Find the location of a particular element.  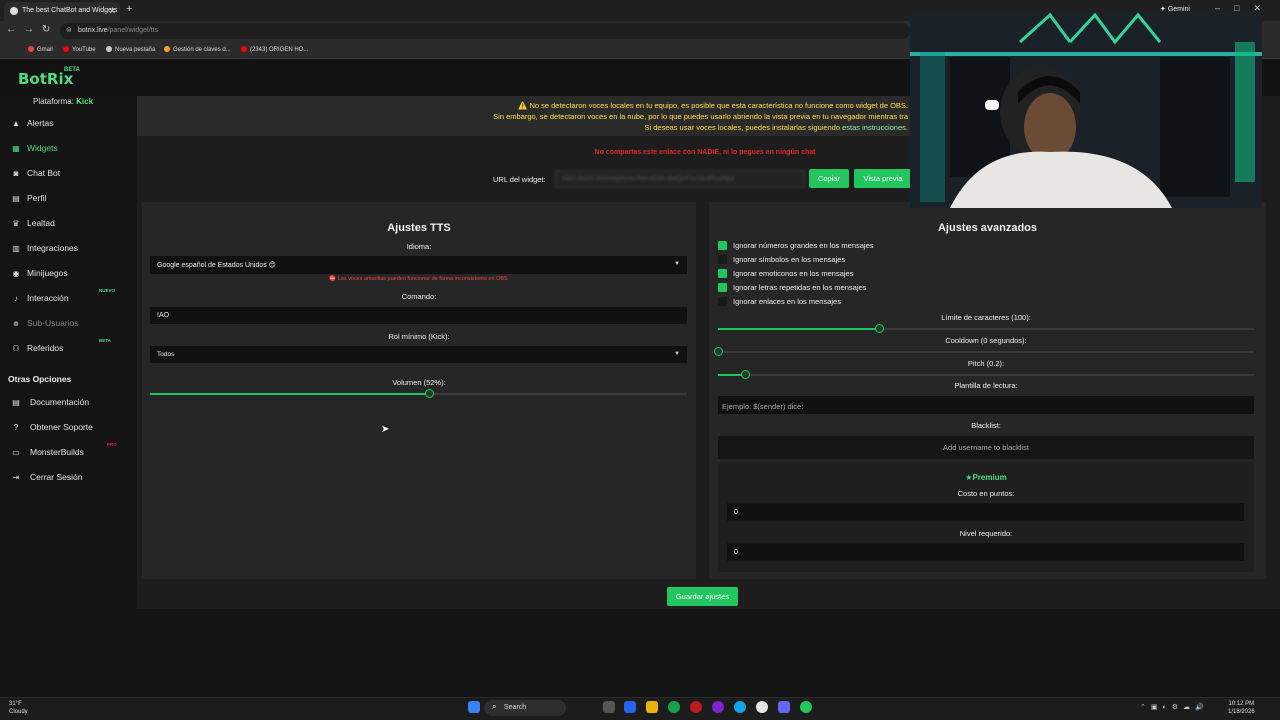

url-input: ⊜ botrix.live/panel/widget/tts is located at coordinates (485, 31).